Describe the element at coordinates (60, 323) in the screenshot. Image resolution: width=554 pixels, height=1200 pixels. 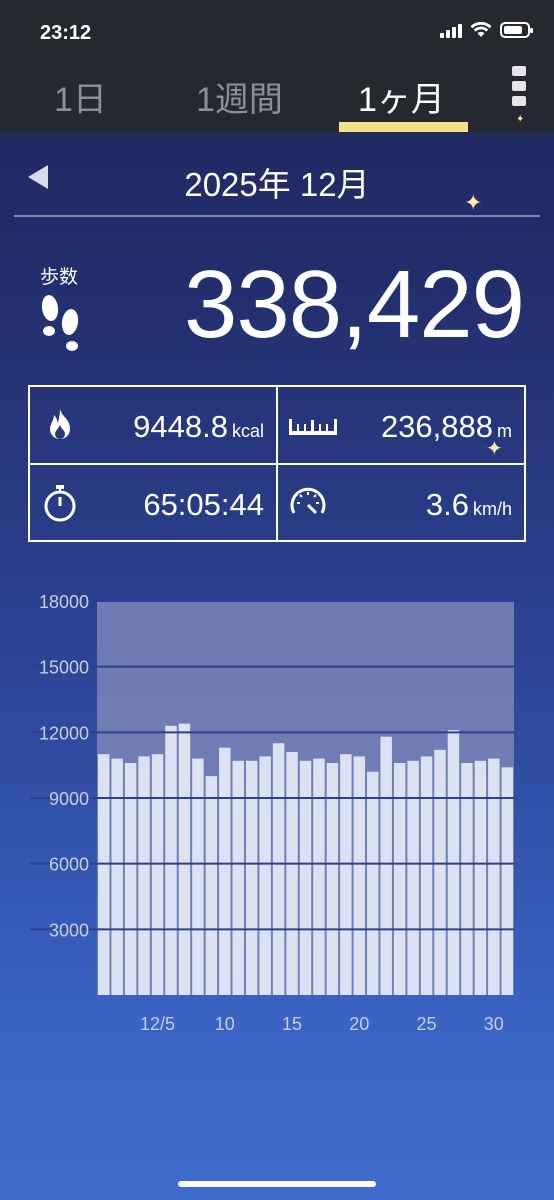
I see `footprints-icon` at that location.